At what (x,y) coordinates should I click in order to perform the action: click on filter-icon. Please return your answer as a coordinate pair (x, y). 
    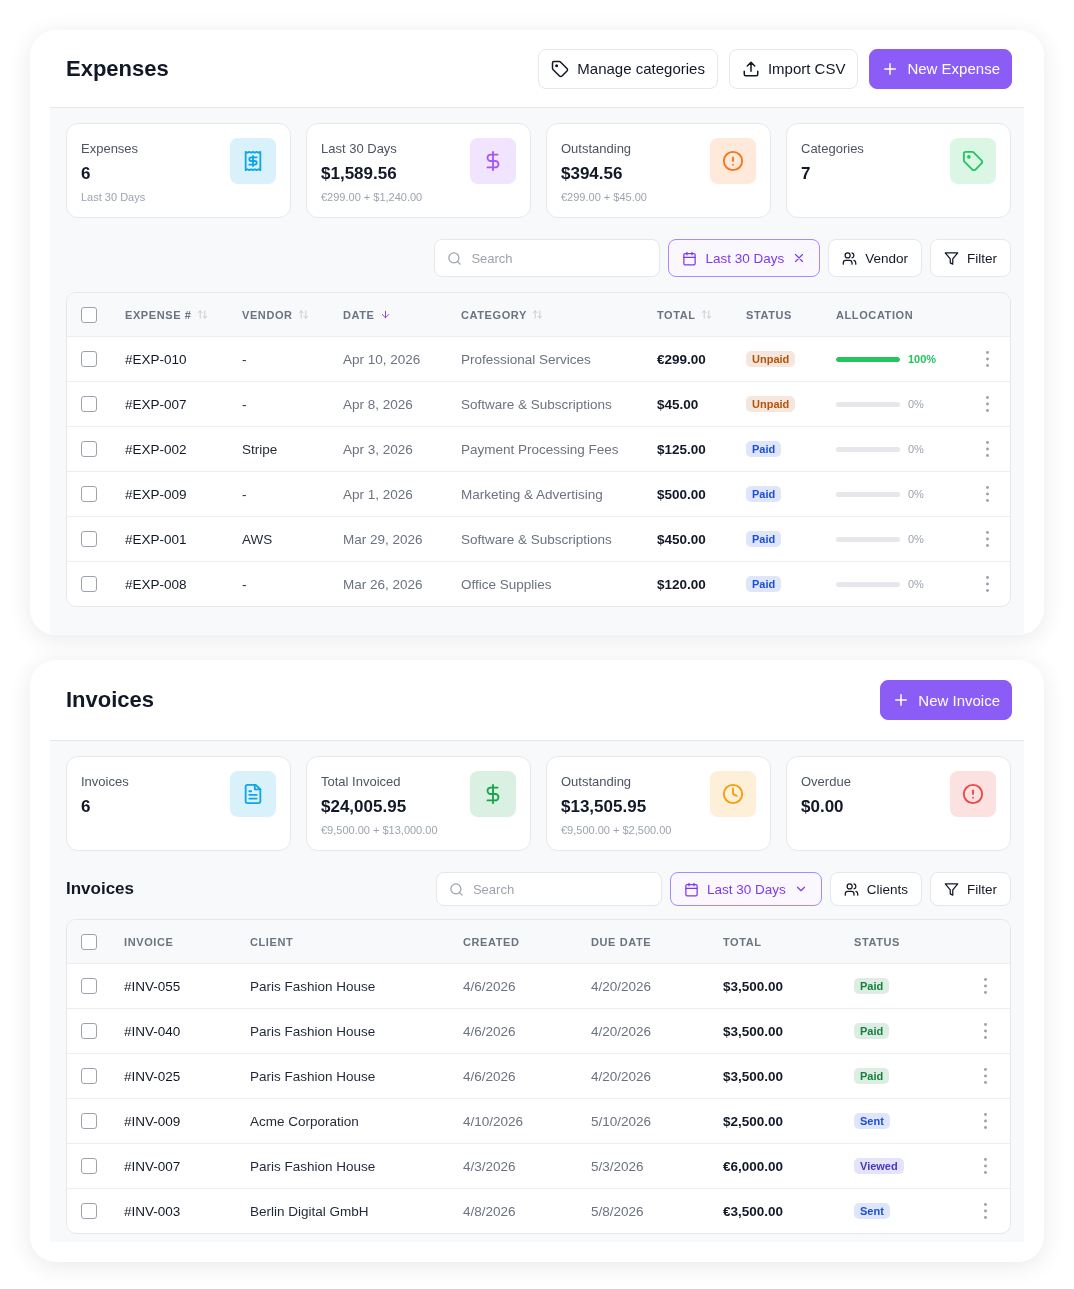
    Looking at the image, I should click on (951, 889).